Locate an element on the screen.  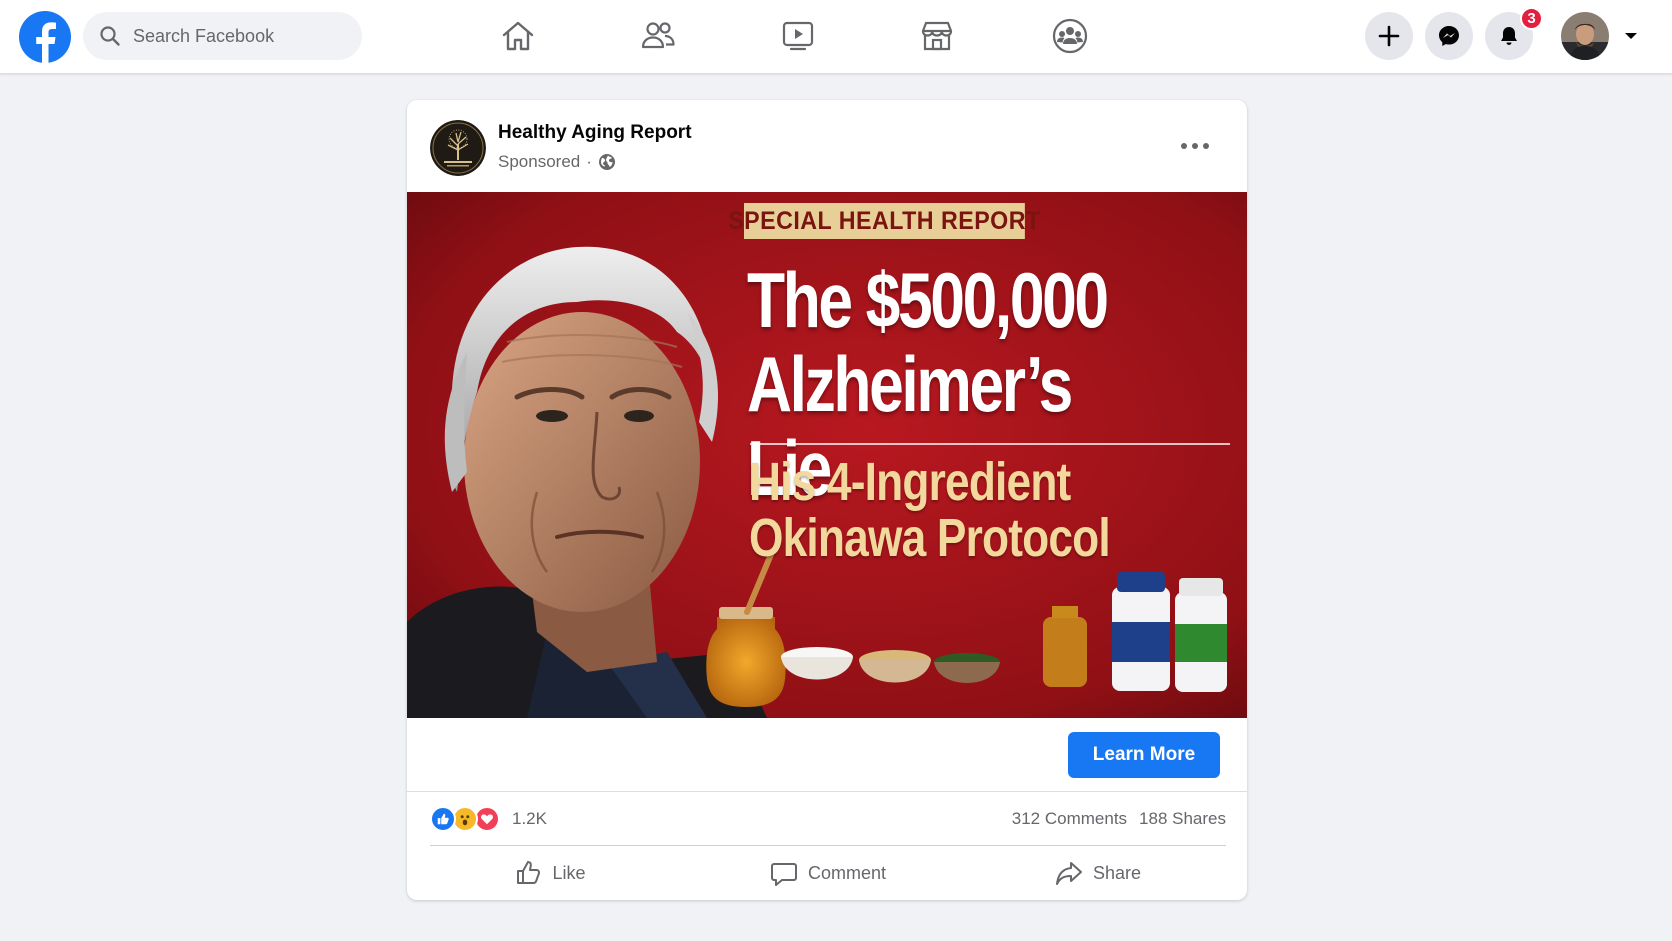
messenger-button is located at coordinates (1449, 36).